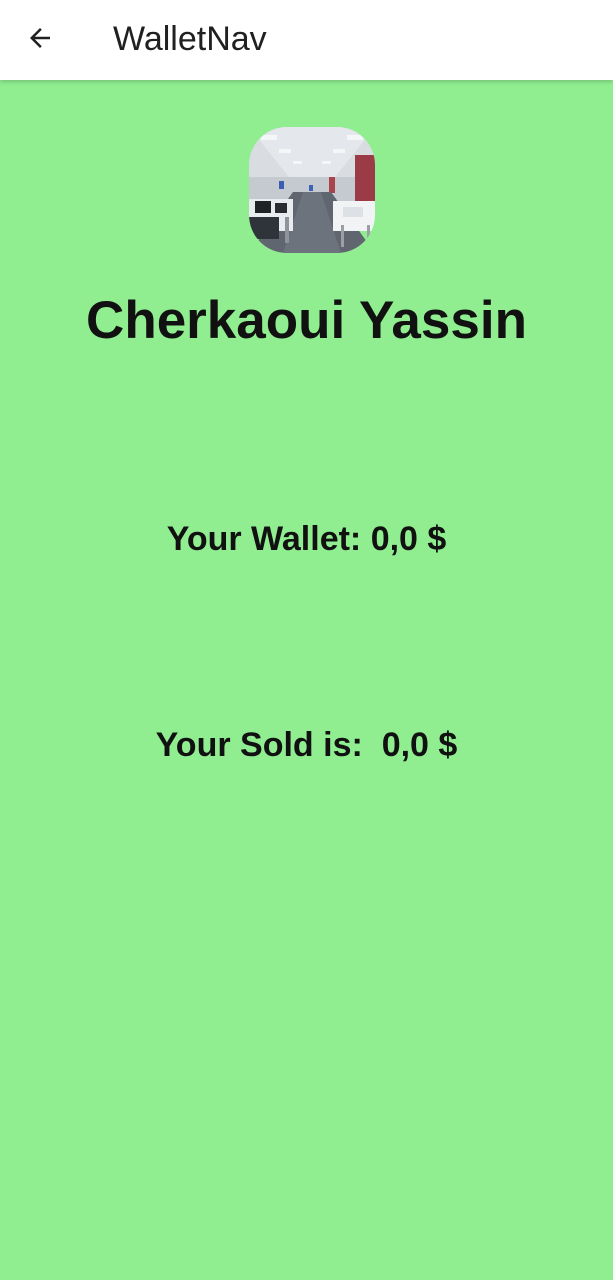 The image size is (613, 1280). I want to click on back-button, so click(40, 38).